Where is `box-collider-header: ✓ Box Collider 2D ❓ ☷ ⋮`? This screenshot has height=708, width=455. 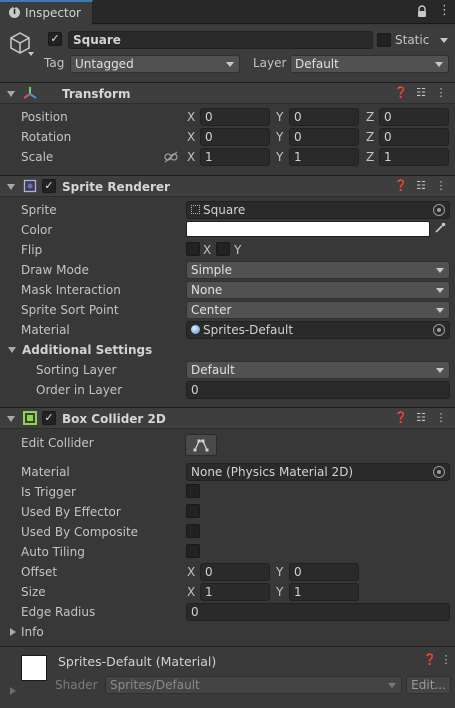 box-collider-header: ✓ Box Collider 2D ❓ ☷ ⋮ is located at coordinates (227, 418).